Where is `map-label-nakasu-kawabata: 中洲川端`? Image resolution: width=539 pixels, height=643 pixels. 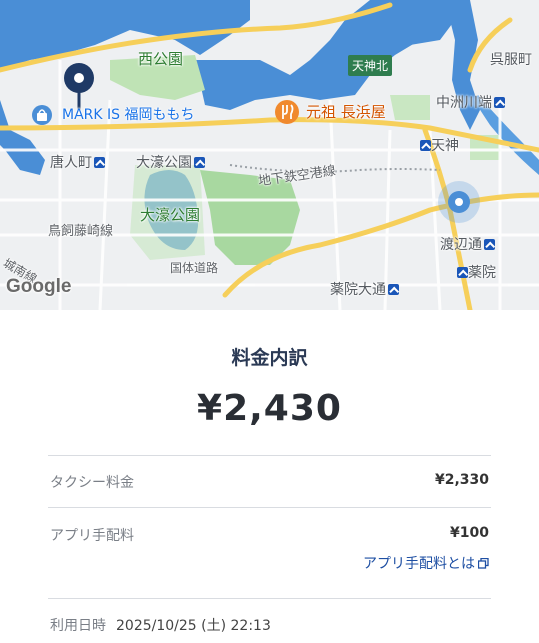
map-label-nakasu-kawabata: 中洲川端 is located at coordinates (470, 103).